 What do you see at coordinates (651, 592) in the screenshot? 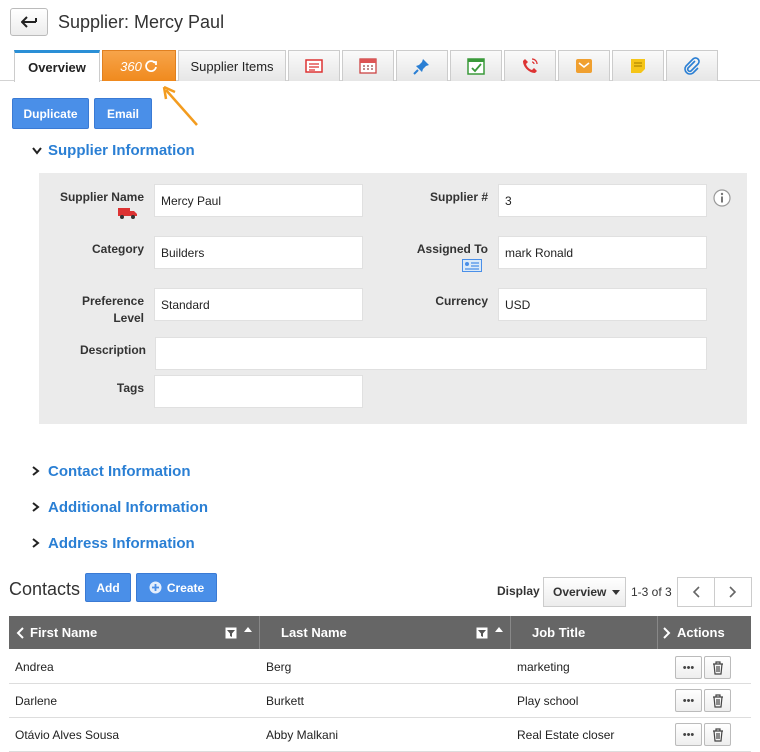
I see `pagination-range: 1-3 of 3` at bounding box center [651, 592].